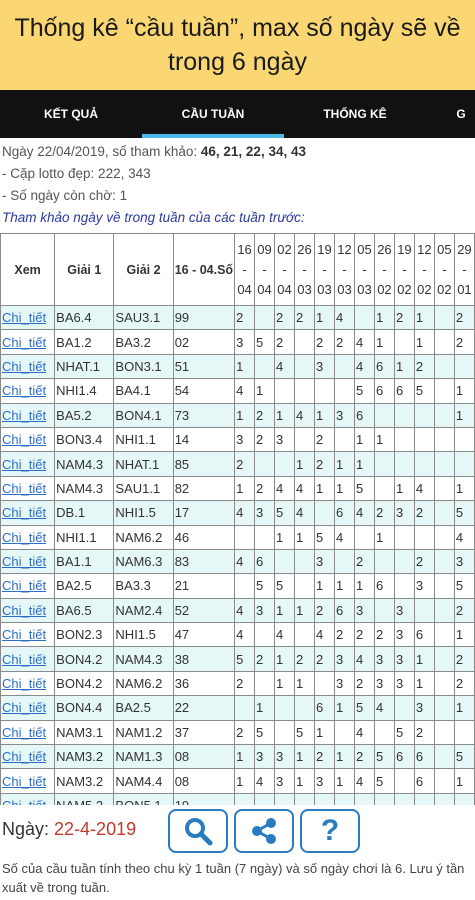 This screenshot has height=900, width=475. Describe the element at coordinates (464, 289) in the screenshot. I see `header-date-part: 01` at that location.